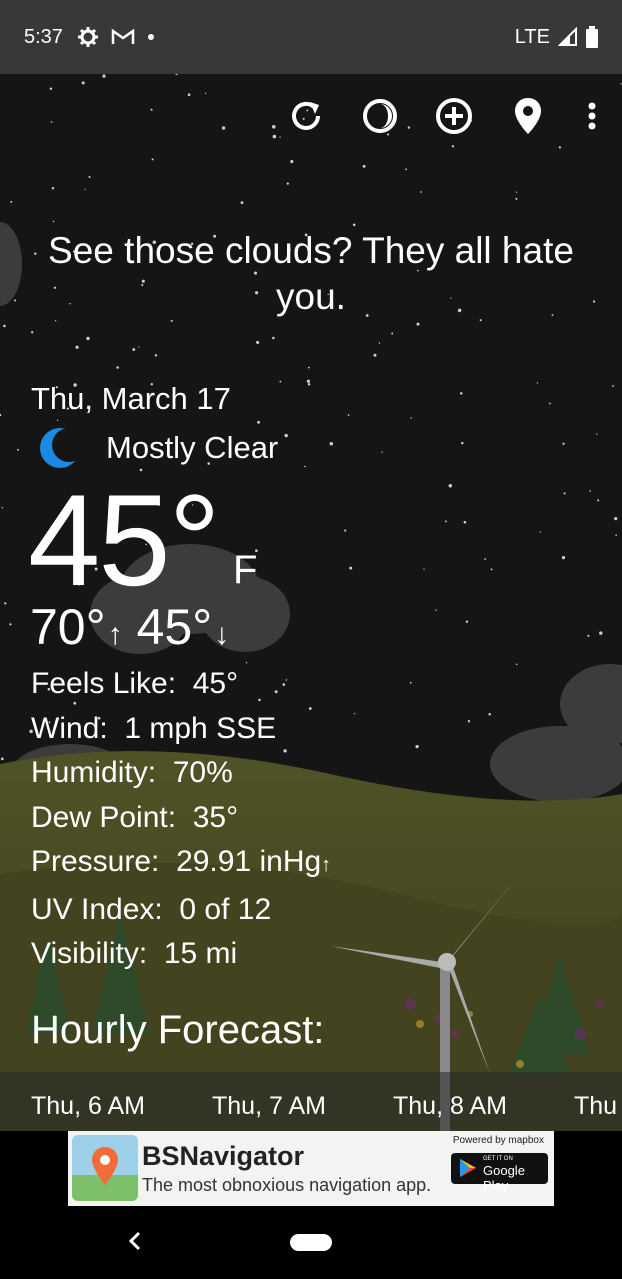 The height and width of the screenshot is (1279, 622). What do you see at coordinates (504, 1178) in the screenshot?
I see `store-big-text: Google Play` at bounding box center [504, 1178].